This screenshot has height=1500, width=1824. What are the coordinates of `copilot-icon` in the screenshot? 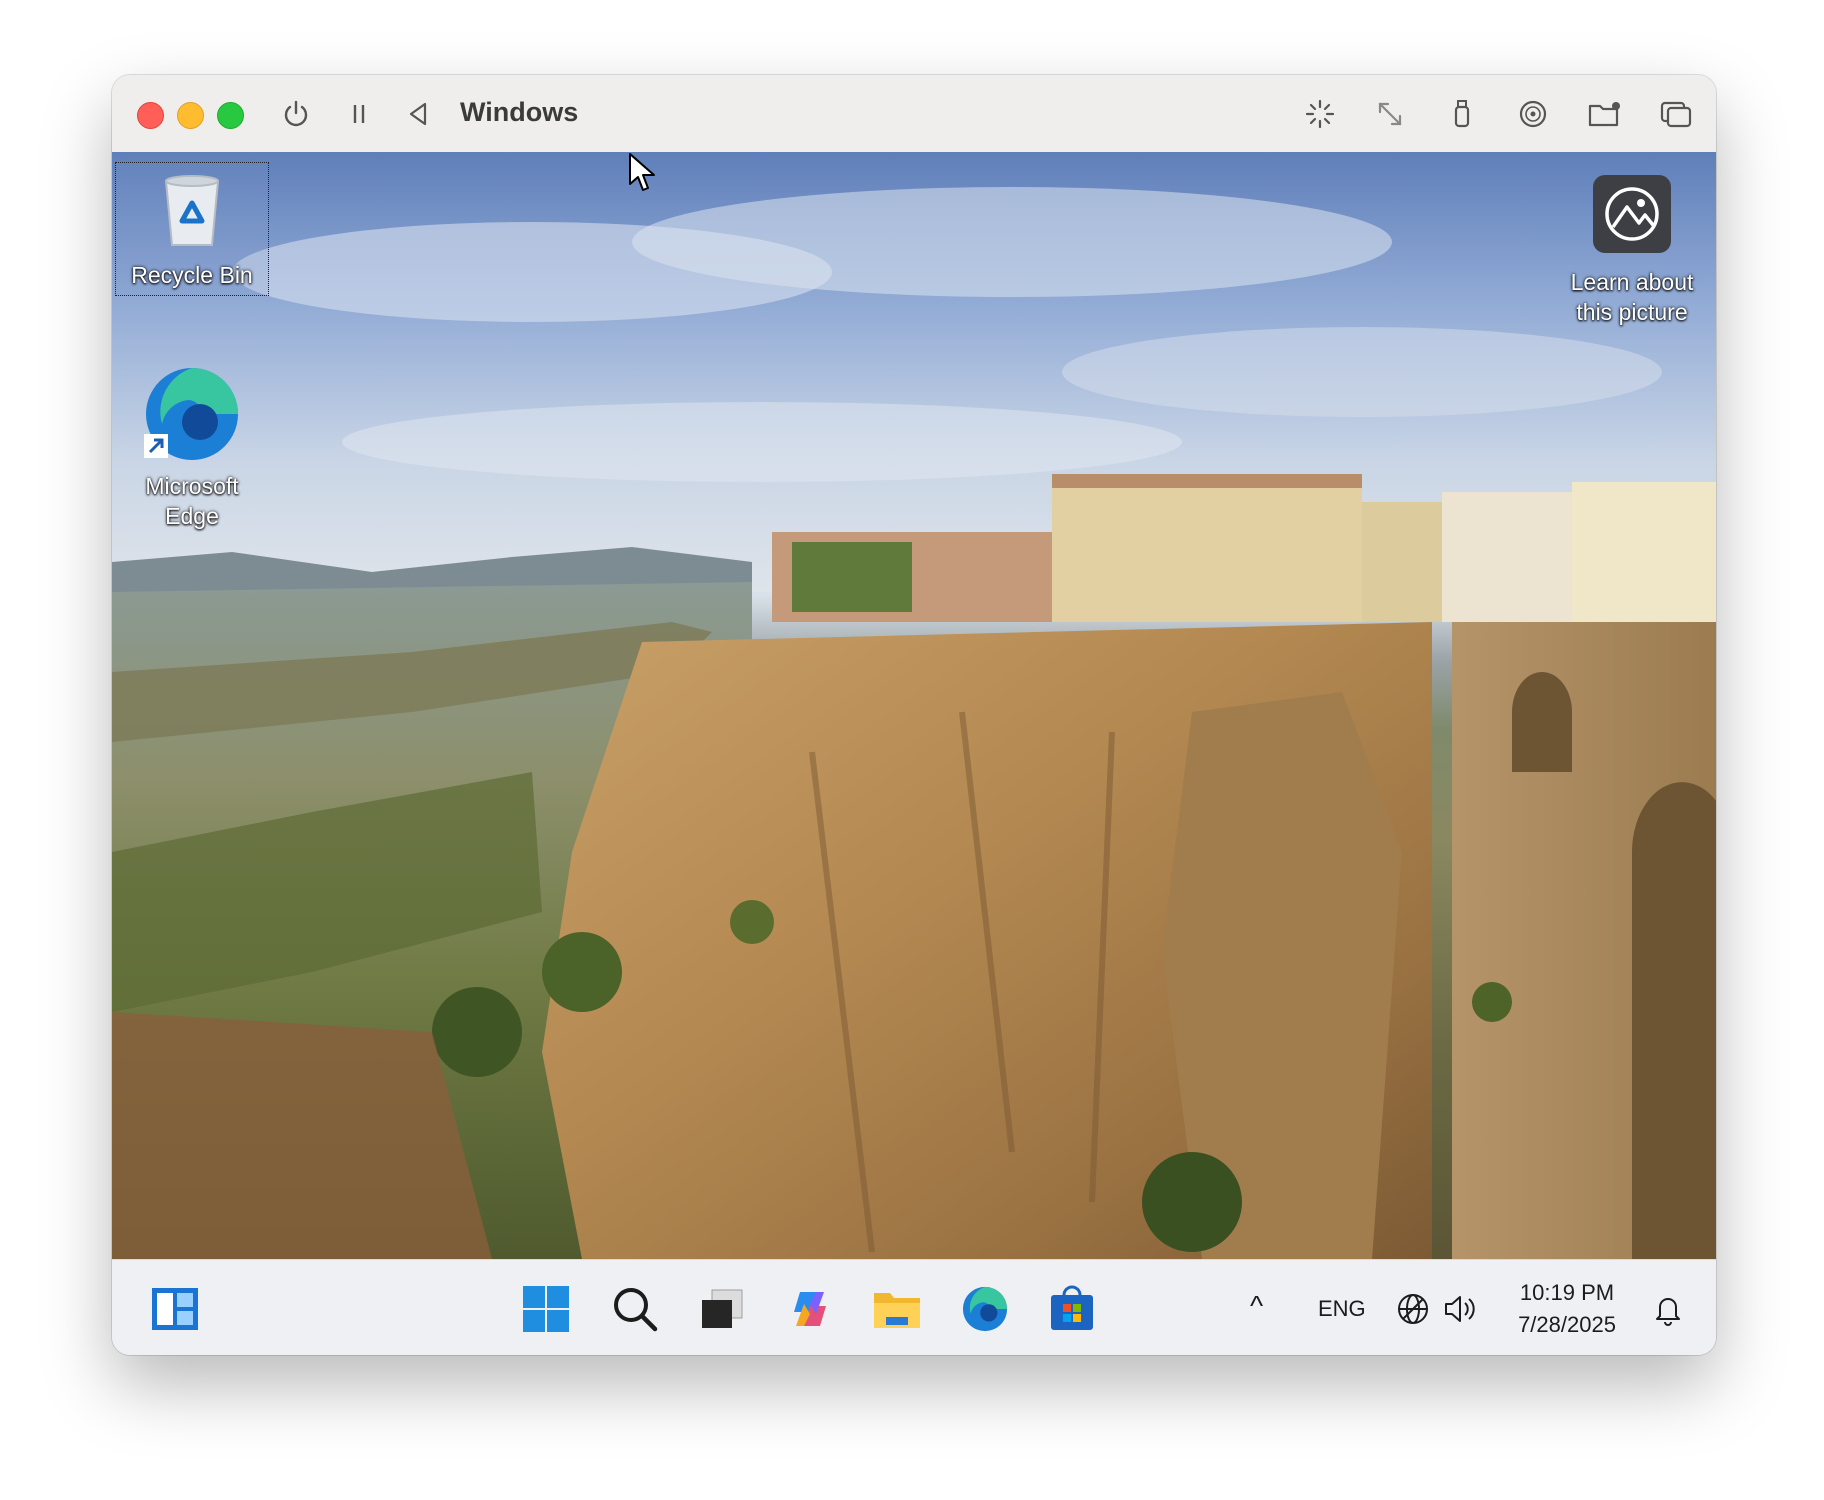 It's located at (810, 1309).